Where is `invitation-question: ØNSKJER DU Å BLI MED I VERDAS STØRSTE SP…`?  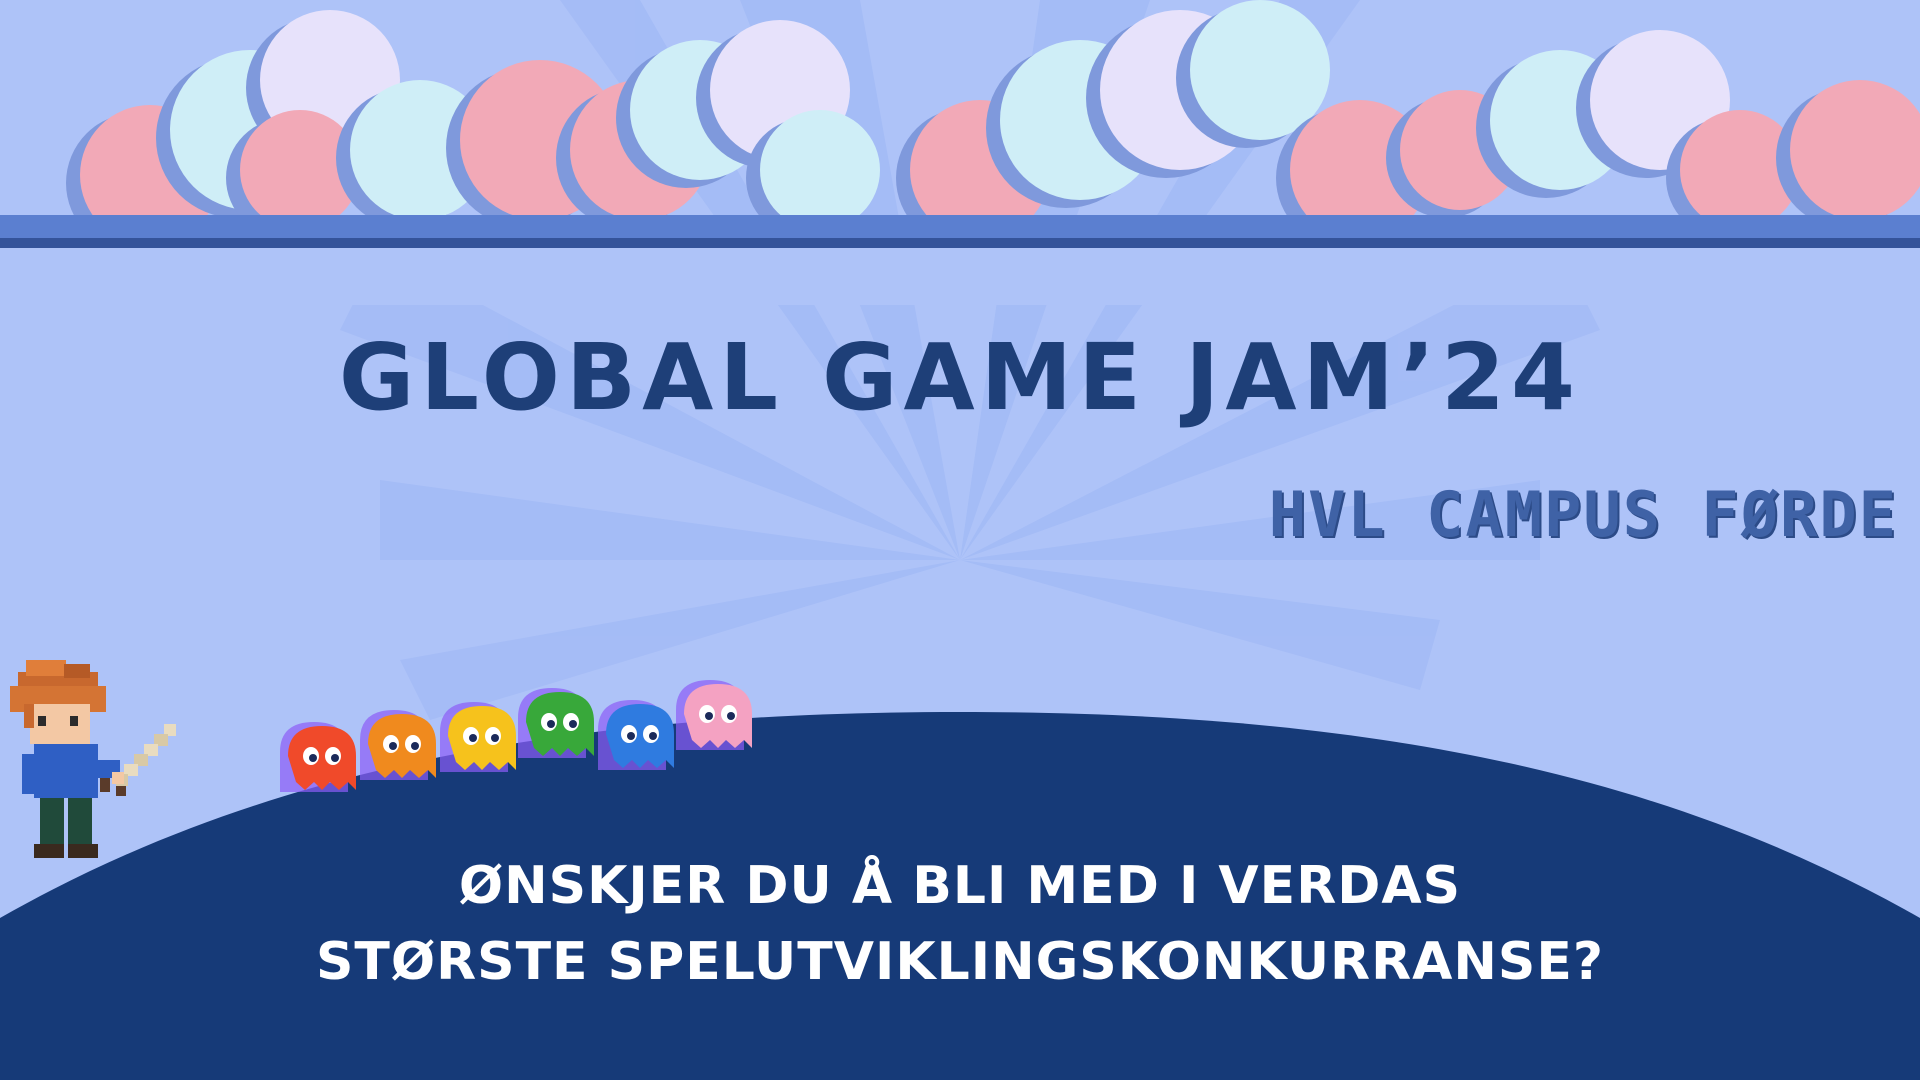 invitation-question: ØNSKJER DU Å BLI MED I VERDAS STØRSTE SP… is located at coordinates (960, 924).